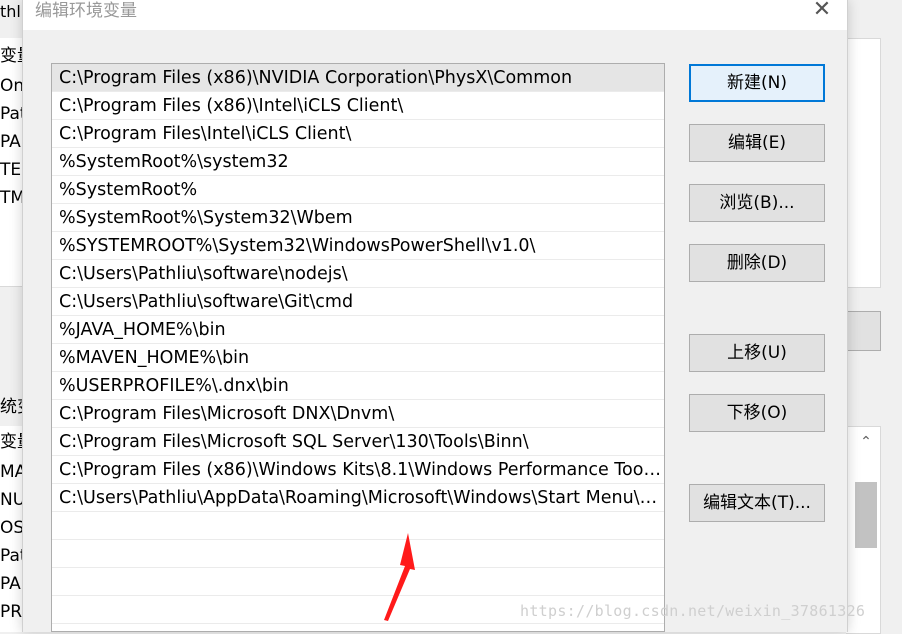 This screenshot has width=902, height=634. Describe the element at coordinates (757, 413) in the screenshot. I see `move-down-button: 下移(O)` at that location.